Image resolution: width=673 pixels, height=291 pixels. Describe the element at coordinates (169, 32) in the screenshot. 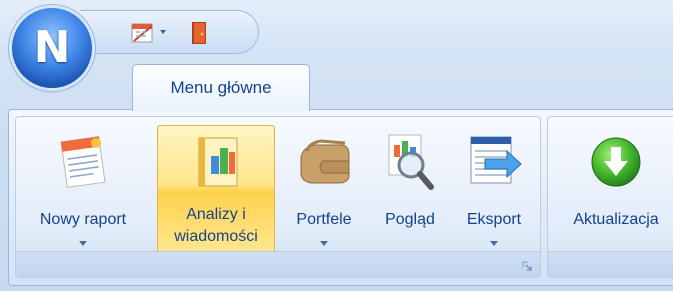

I see `quick-access-toolbar` at that location.